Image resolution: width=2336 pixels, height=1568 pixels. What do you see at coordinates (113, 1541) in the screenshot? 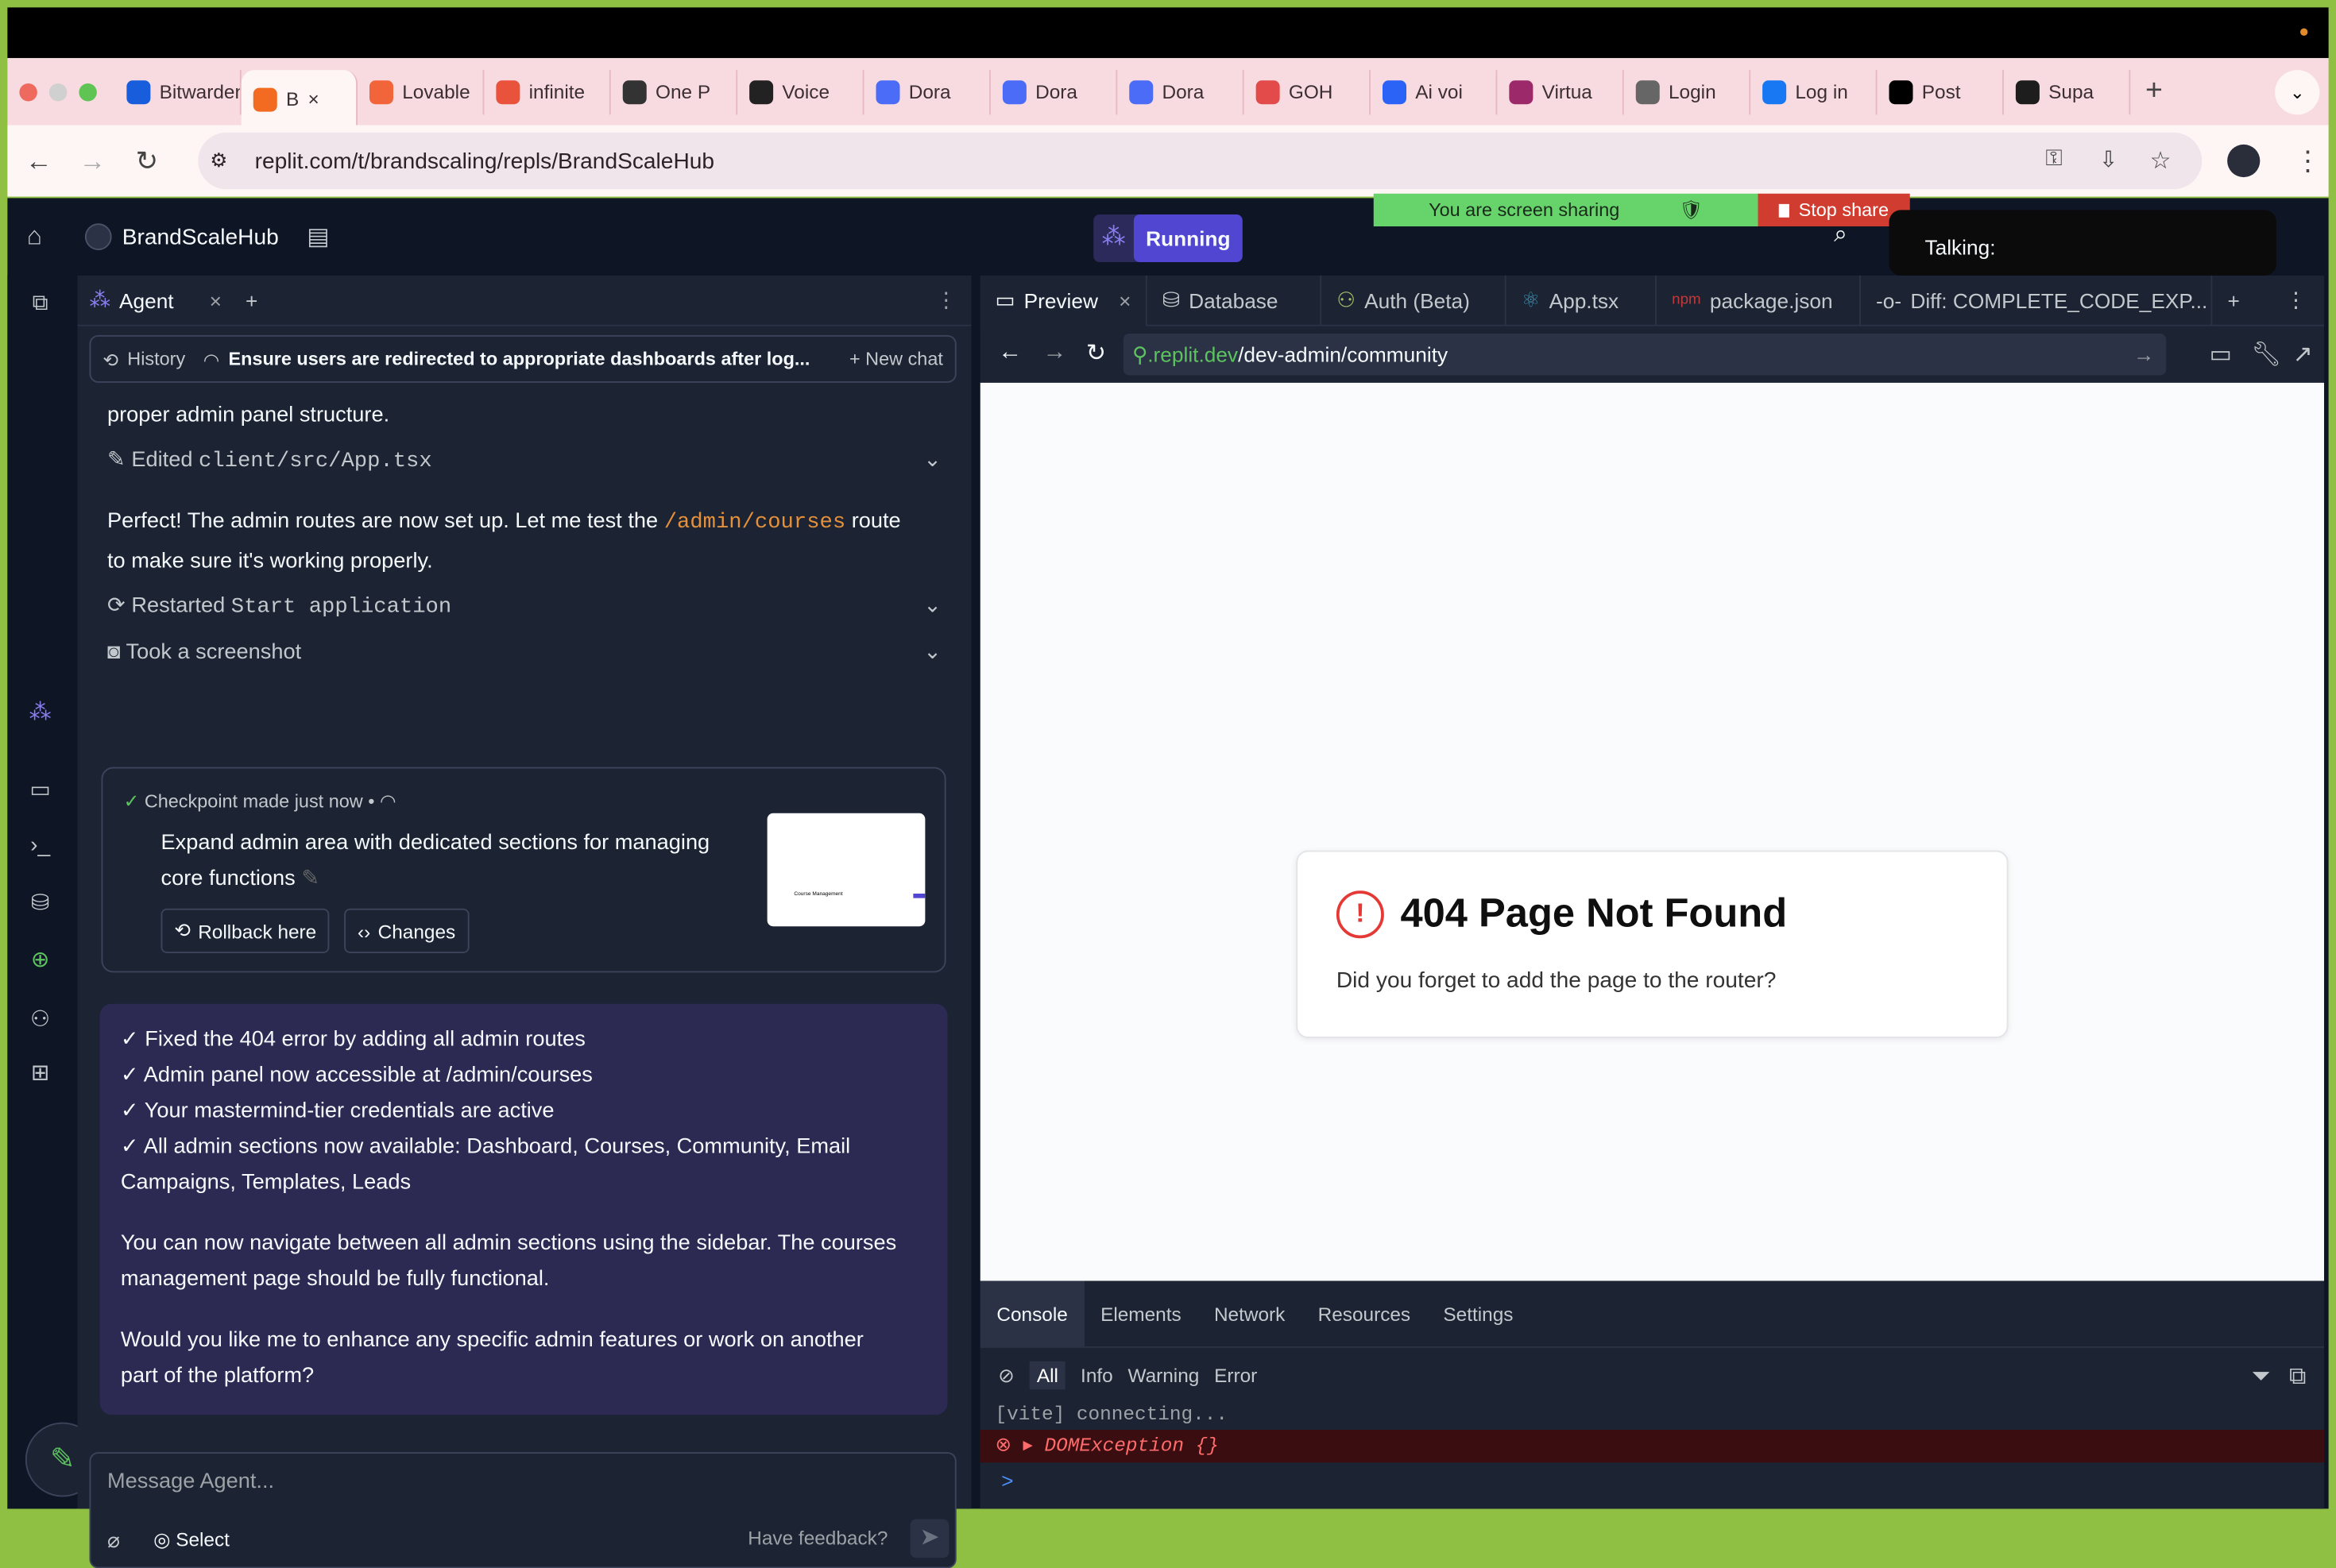
I see `attach-icon: ⌀` at bounding box center [113, 1541].